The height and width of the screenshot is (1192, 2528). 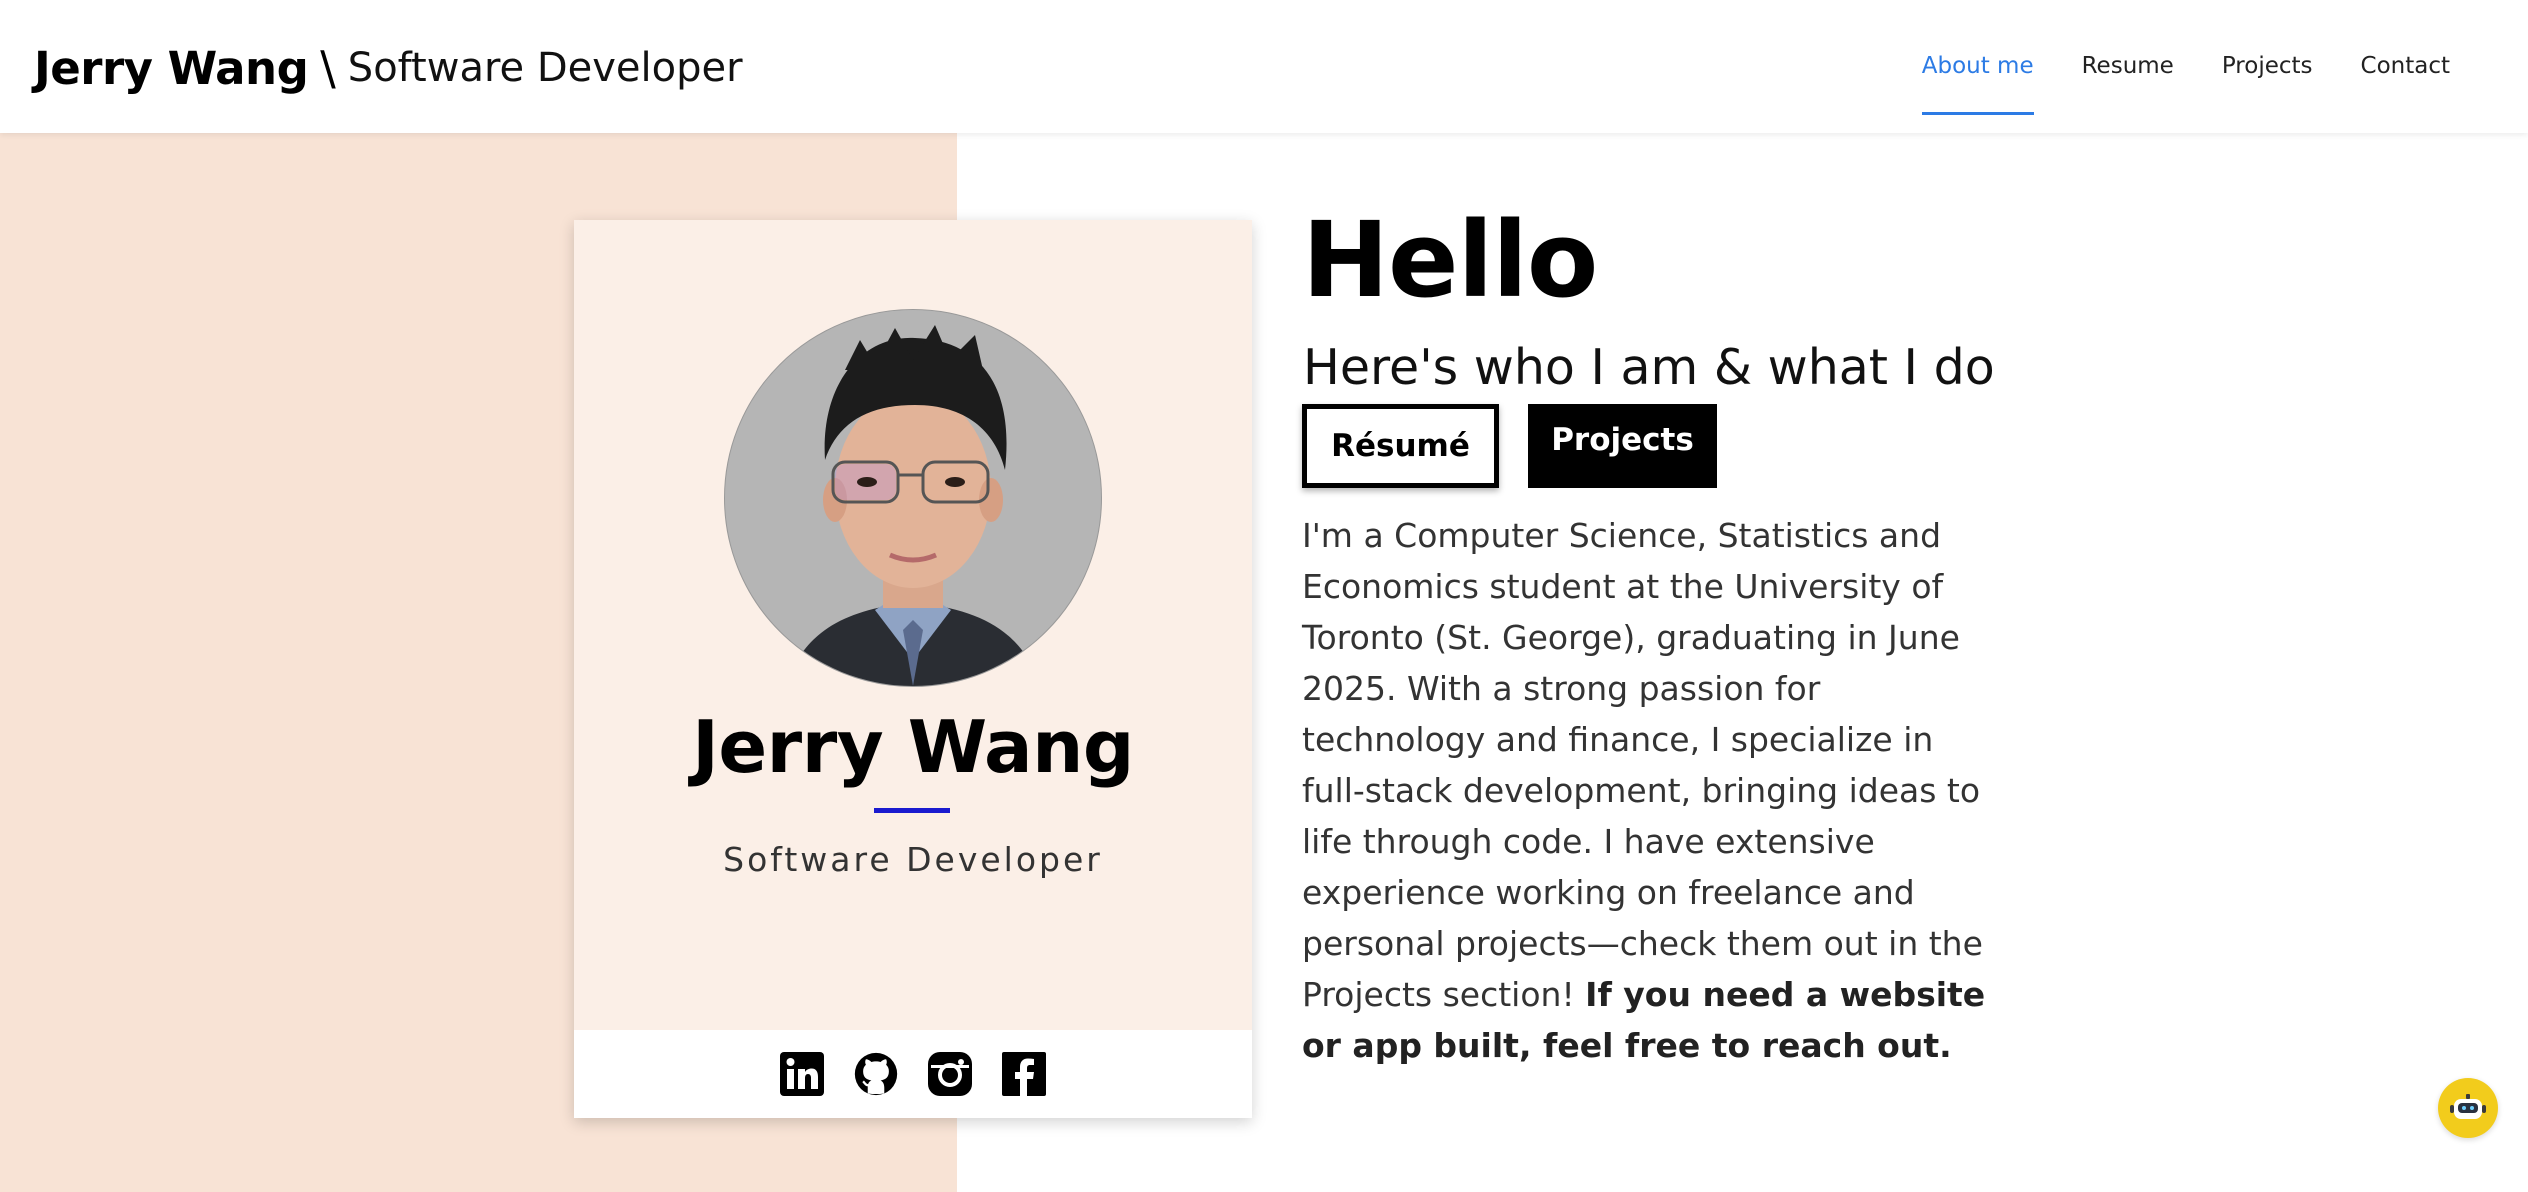 What do you see at coordinates (1400, 446) in the screenshot?
I see `resume-button: Résumé` at bounding box center [1400, 446].